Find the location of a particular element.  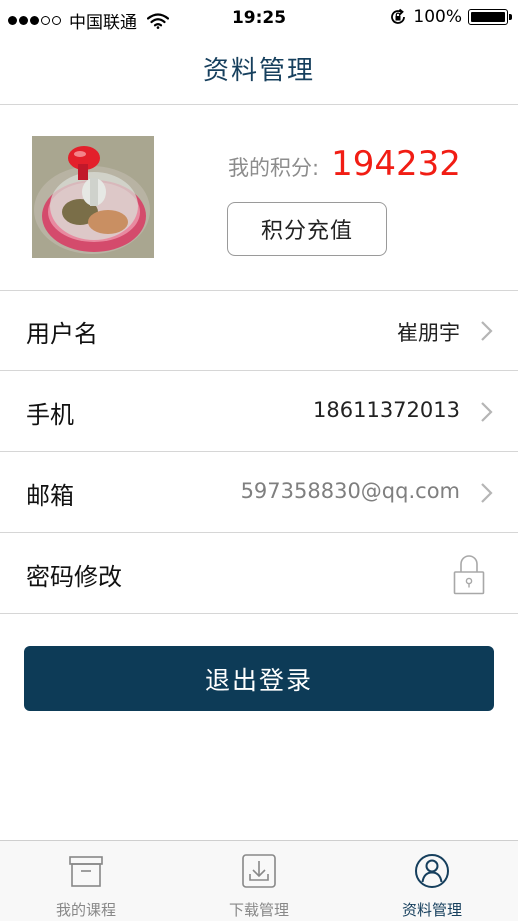

tab-label: 资料管理 is located at coordinates (431, 910).